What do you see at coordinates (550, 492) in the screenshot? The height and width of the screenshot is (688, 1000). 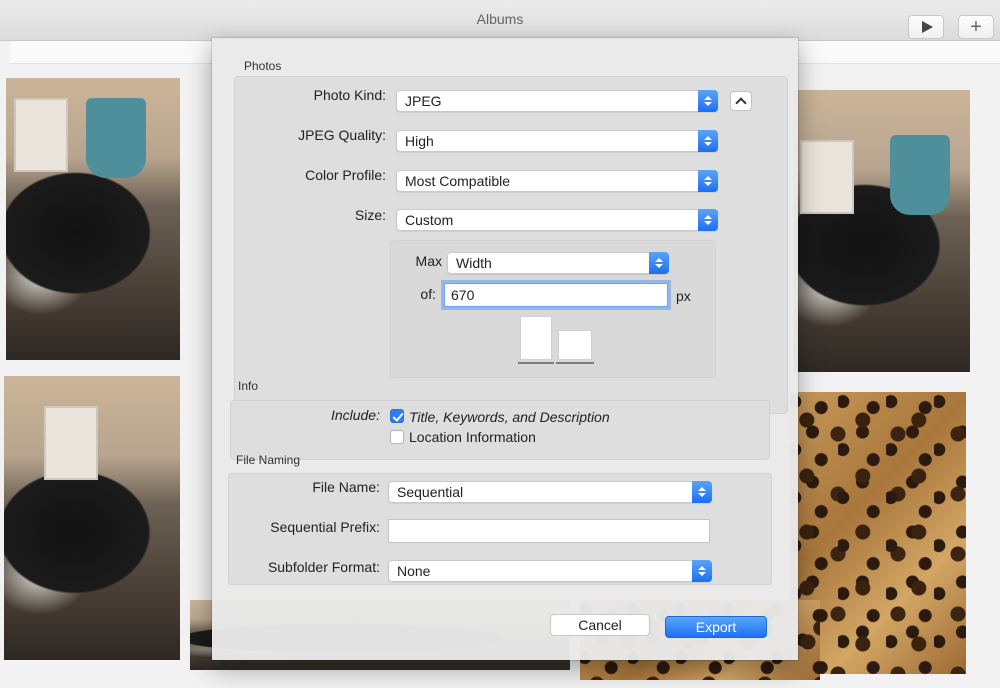 I see `file-name-popup: Sequential` at bounding box center [550, 492].